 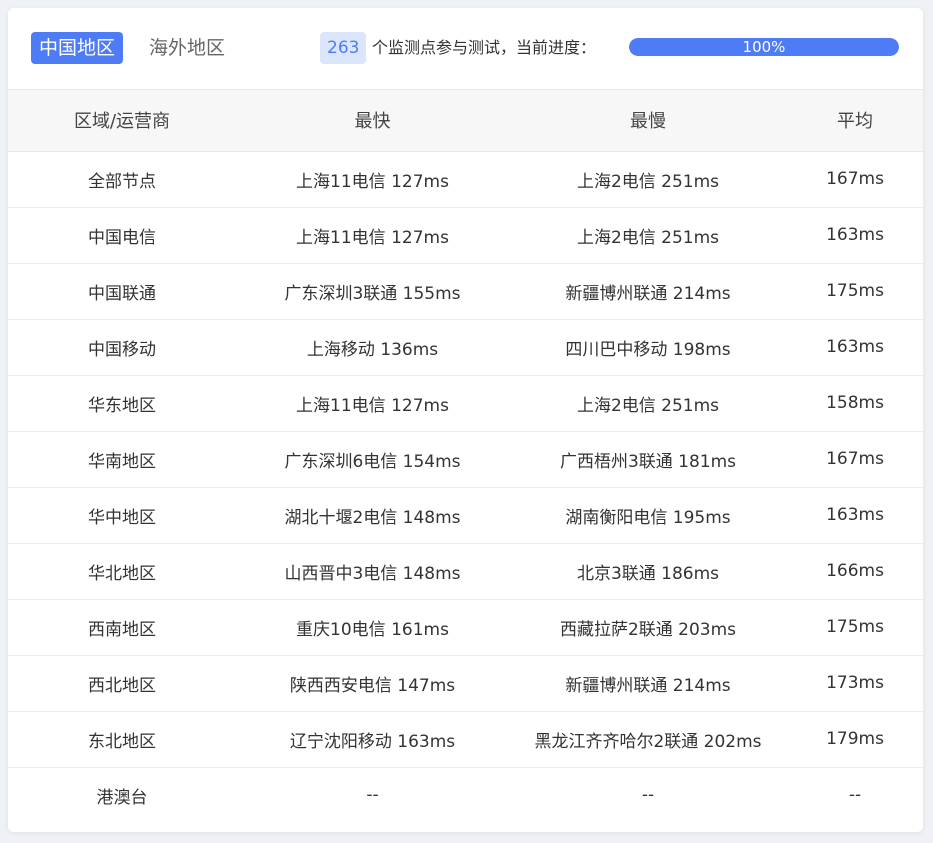 I want to click on table-header-row: 区域/运营商 最快 最慢 平均, so click(x=465, y=121).